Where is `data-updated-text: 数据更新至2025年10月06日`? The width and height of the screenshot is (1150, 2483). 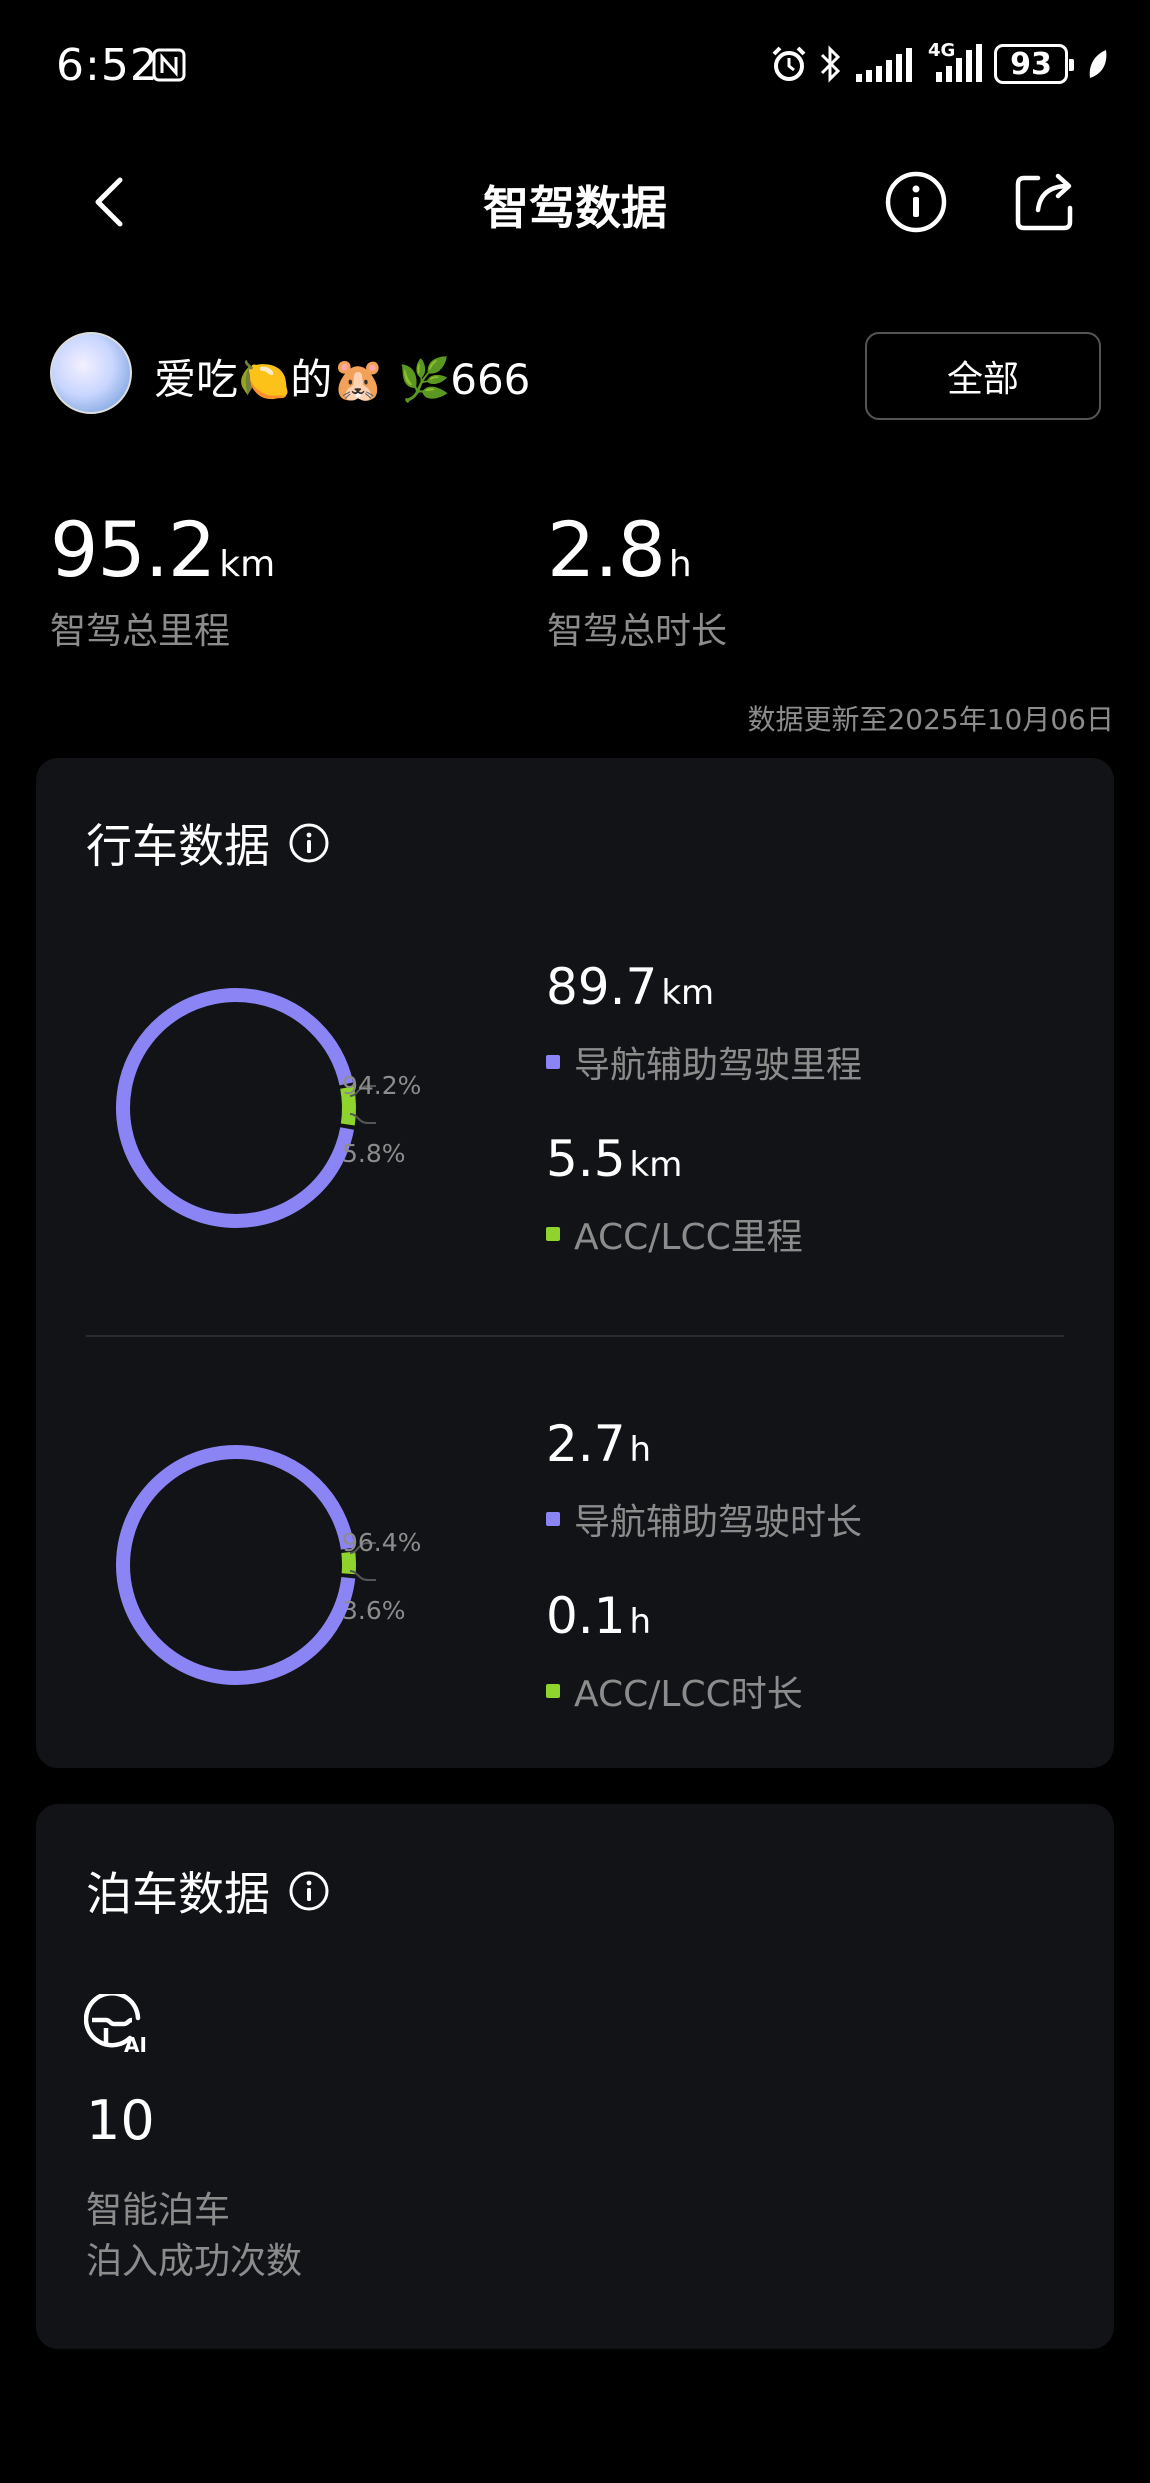
data-updated-text: 数据更新至2025年10月06日 is located at coordinates (930, 719).